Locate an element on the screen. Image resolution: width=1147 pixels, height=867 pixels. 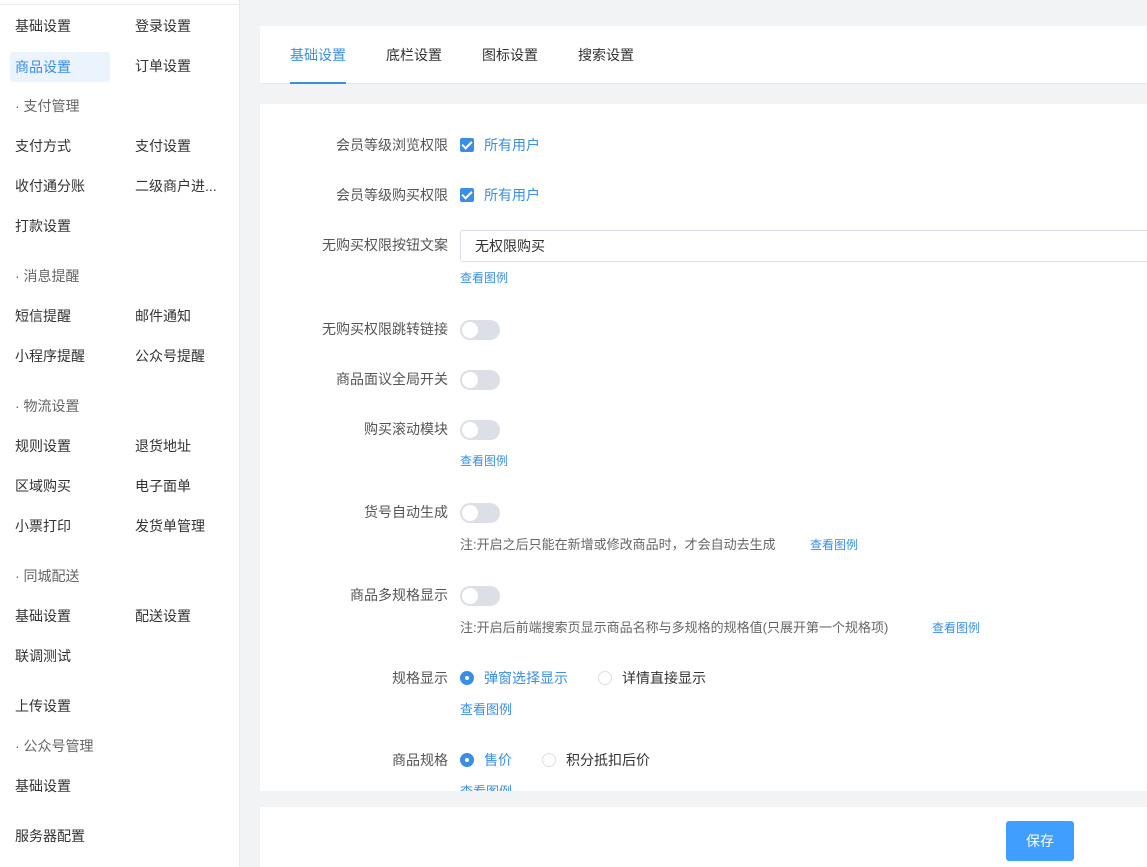
tab-icon-settings: 图标设置 is located at coordinates (510, 55).